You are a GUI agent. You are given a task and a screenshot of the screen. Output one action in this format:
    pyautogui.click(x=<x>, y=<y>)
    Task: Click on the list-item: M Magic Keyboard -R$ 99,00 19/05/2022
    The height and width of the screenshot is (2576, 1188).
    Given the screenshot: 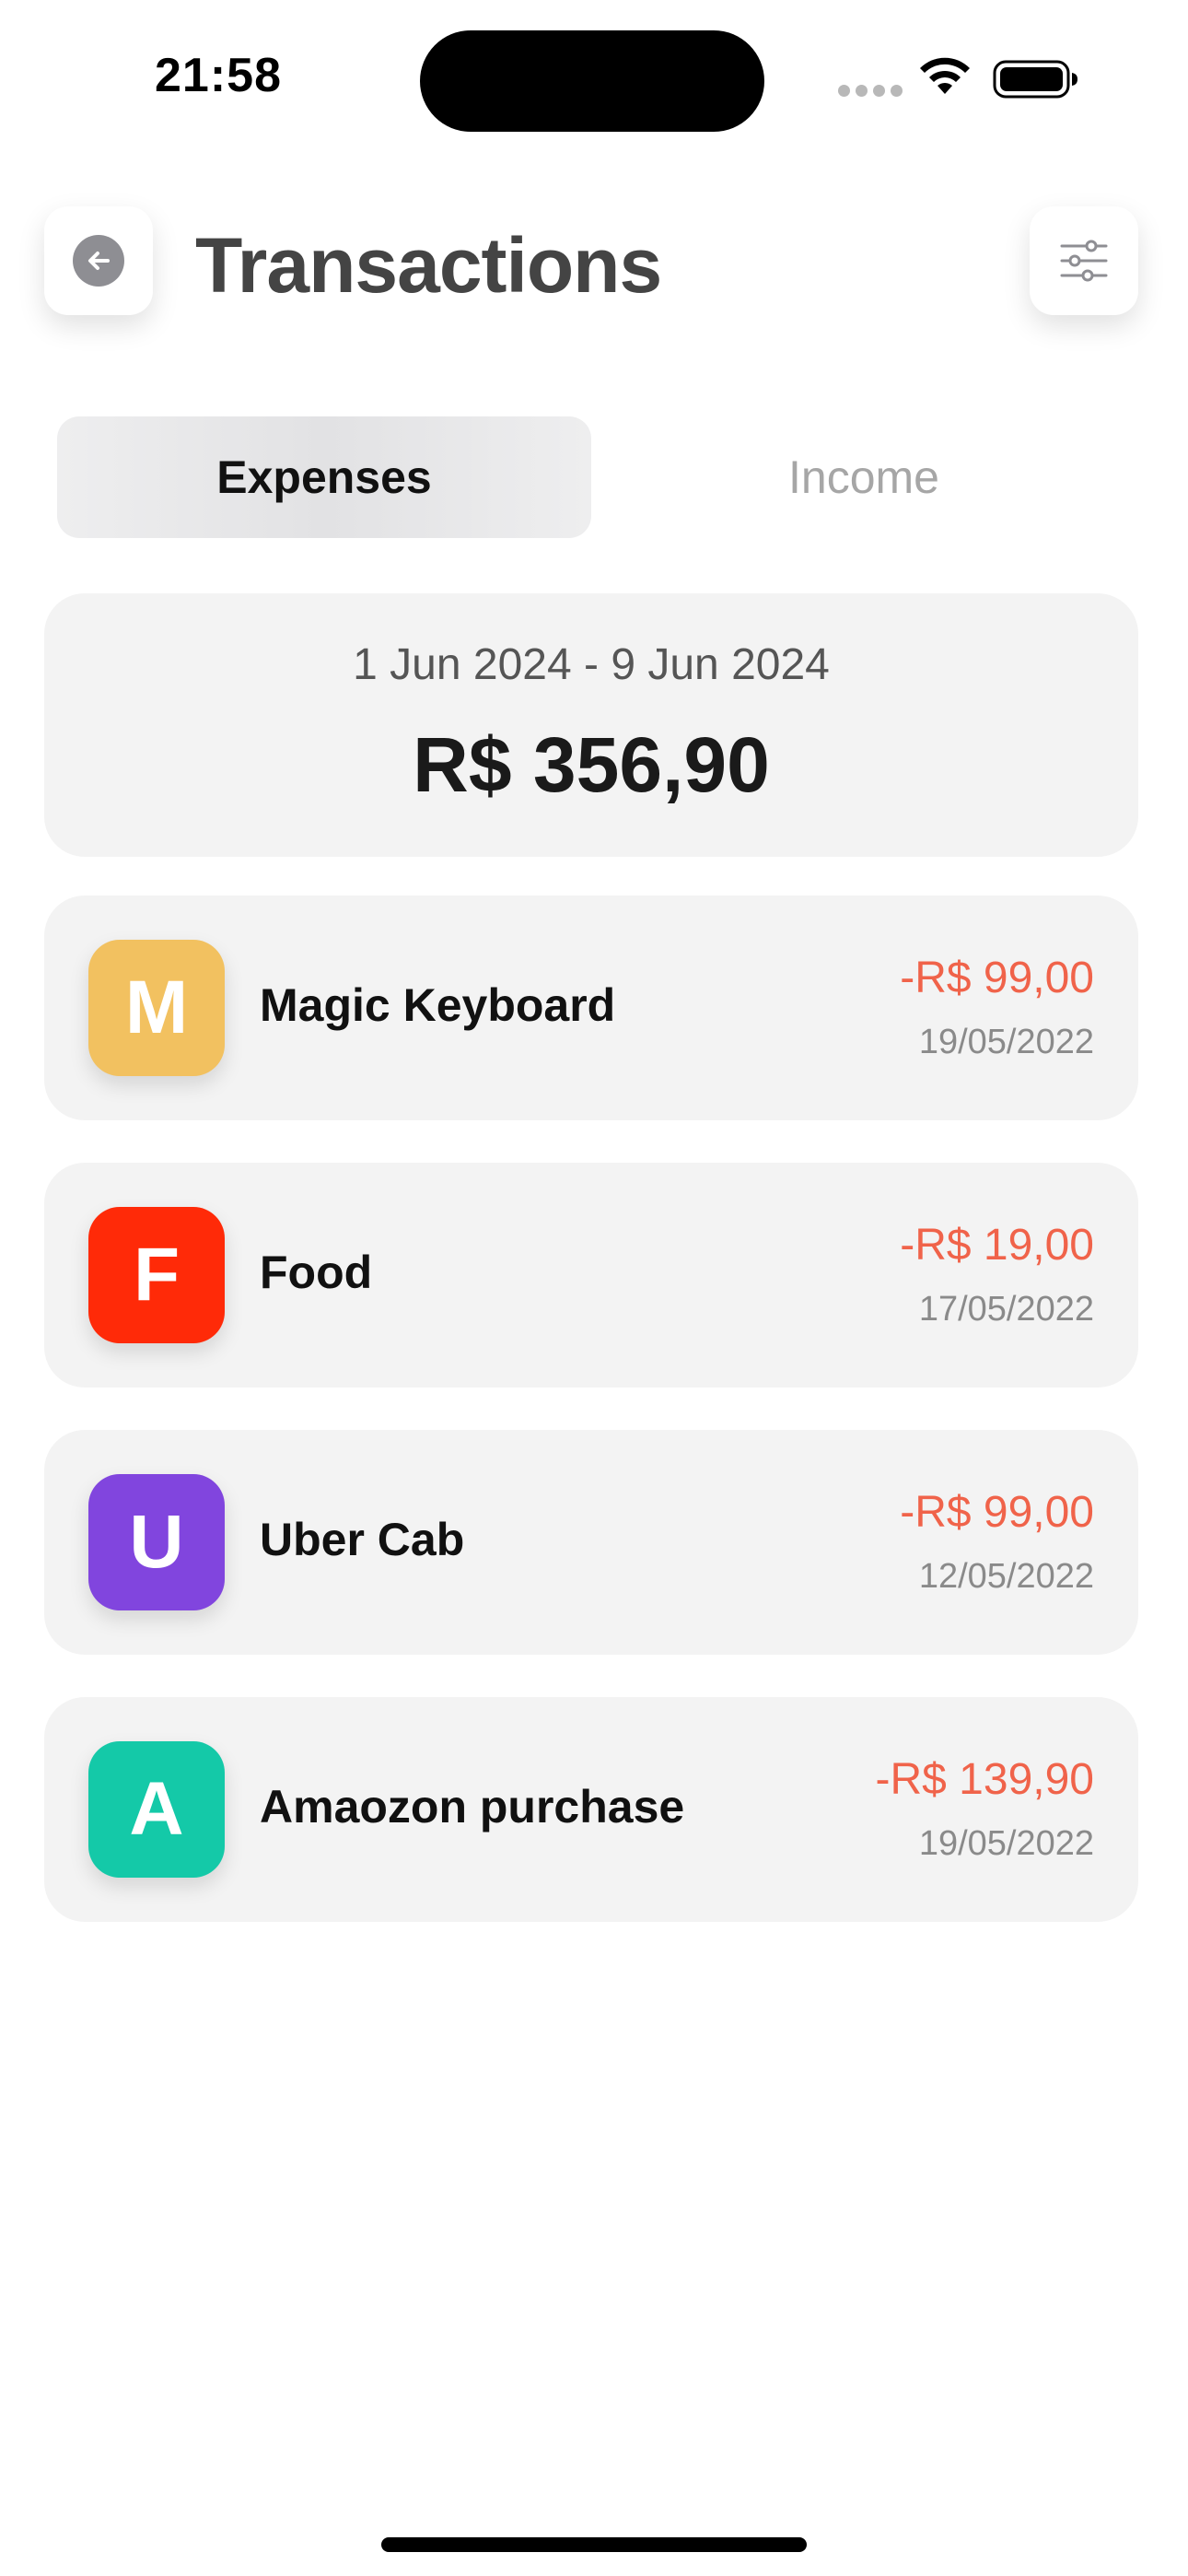 What is the action you would take?
    pyautogui.click(x=591, y=1008)
    